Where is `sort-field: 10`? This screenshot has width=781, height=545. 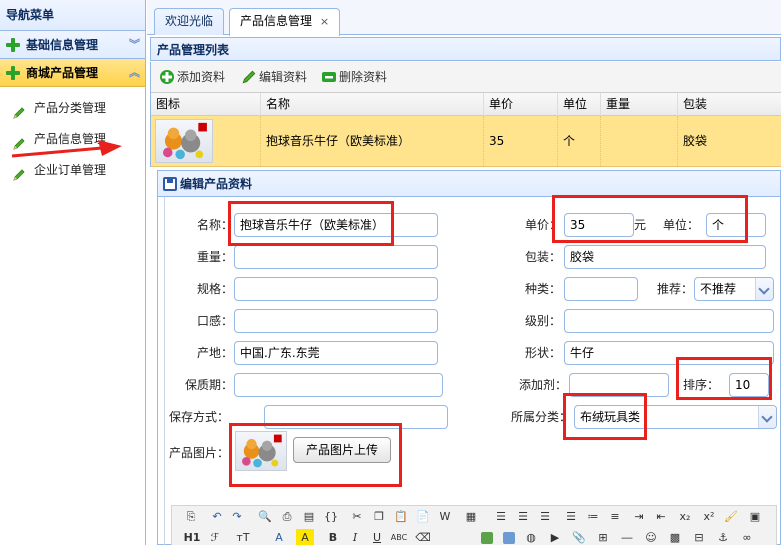
sort-field: 10 is located at coordinates (749, 385).